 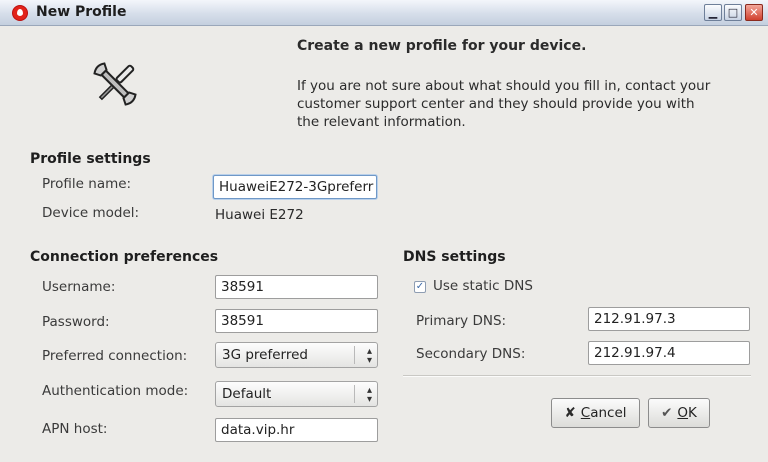 I want to click on minimize-icon: ▁, so click(x=713, y=12).